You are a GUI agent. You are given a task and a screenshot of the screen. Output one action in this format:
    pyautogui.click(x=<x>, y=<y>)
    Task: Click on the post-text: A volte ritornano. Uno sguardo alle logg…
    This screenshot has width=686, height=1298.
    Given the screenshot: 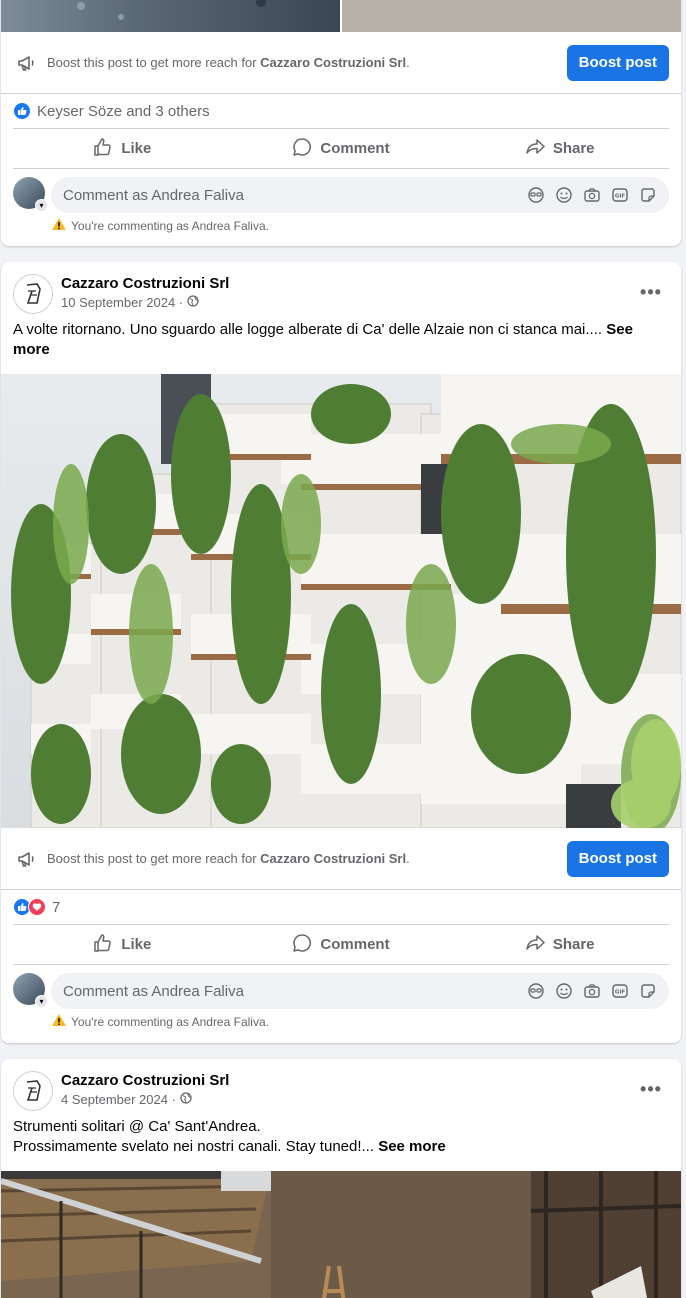 What is the action you would take?
    pyautogui.click(x=323, y=339)
    